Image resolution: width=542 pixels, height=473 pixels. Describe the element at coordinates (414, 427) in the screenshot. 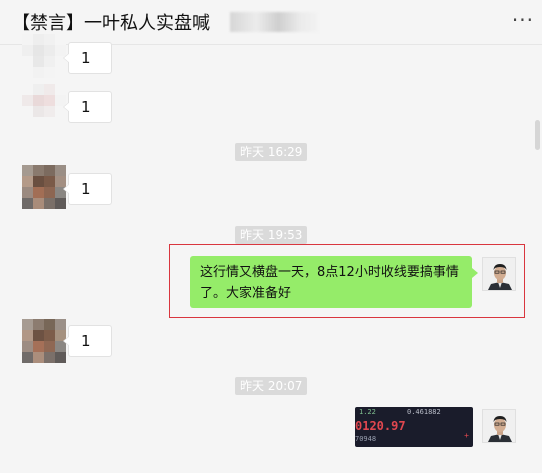

I see `image-message: 1.22 0.461882 0120.97 70948 +` at that location.